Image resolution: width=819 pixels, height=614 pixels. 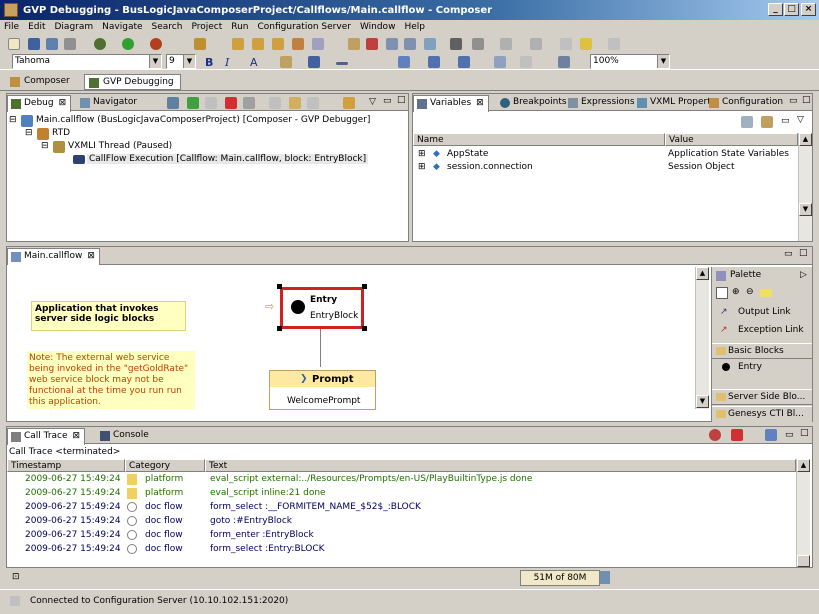 What do you see at coordinates (414, 27) in the screenshot?
I see `menu-help: Help` at bounding box center [414, 27].